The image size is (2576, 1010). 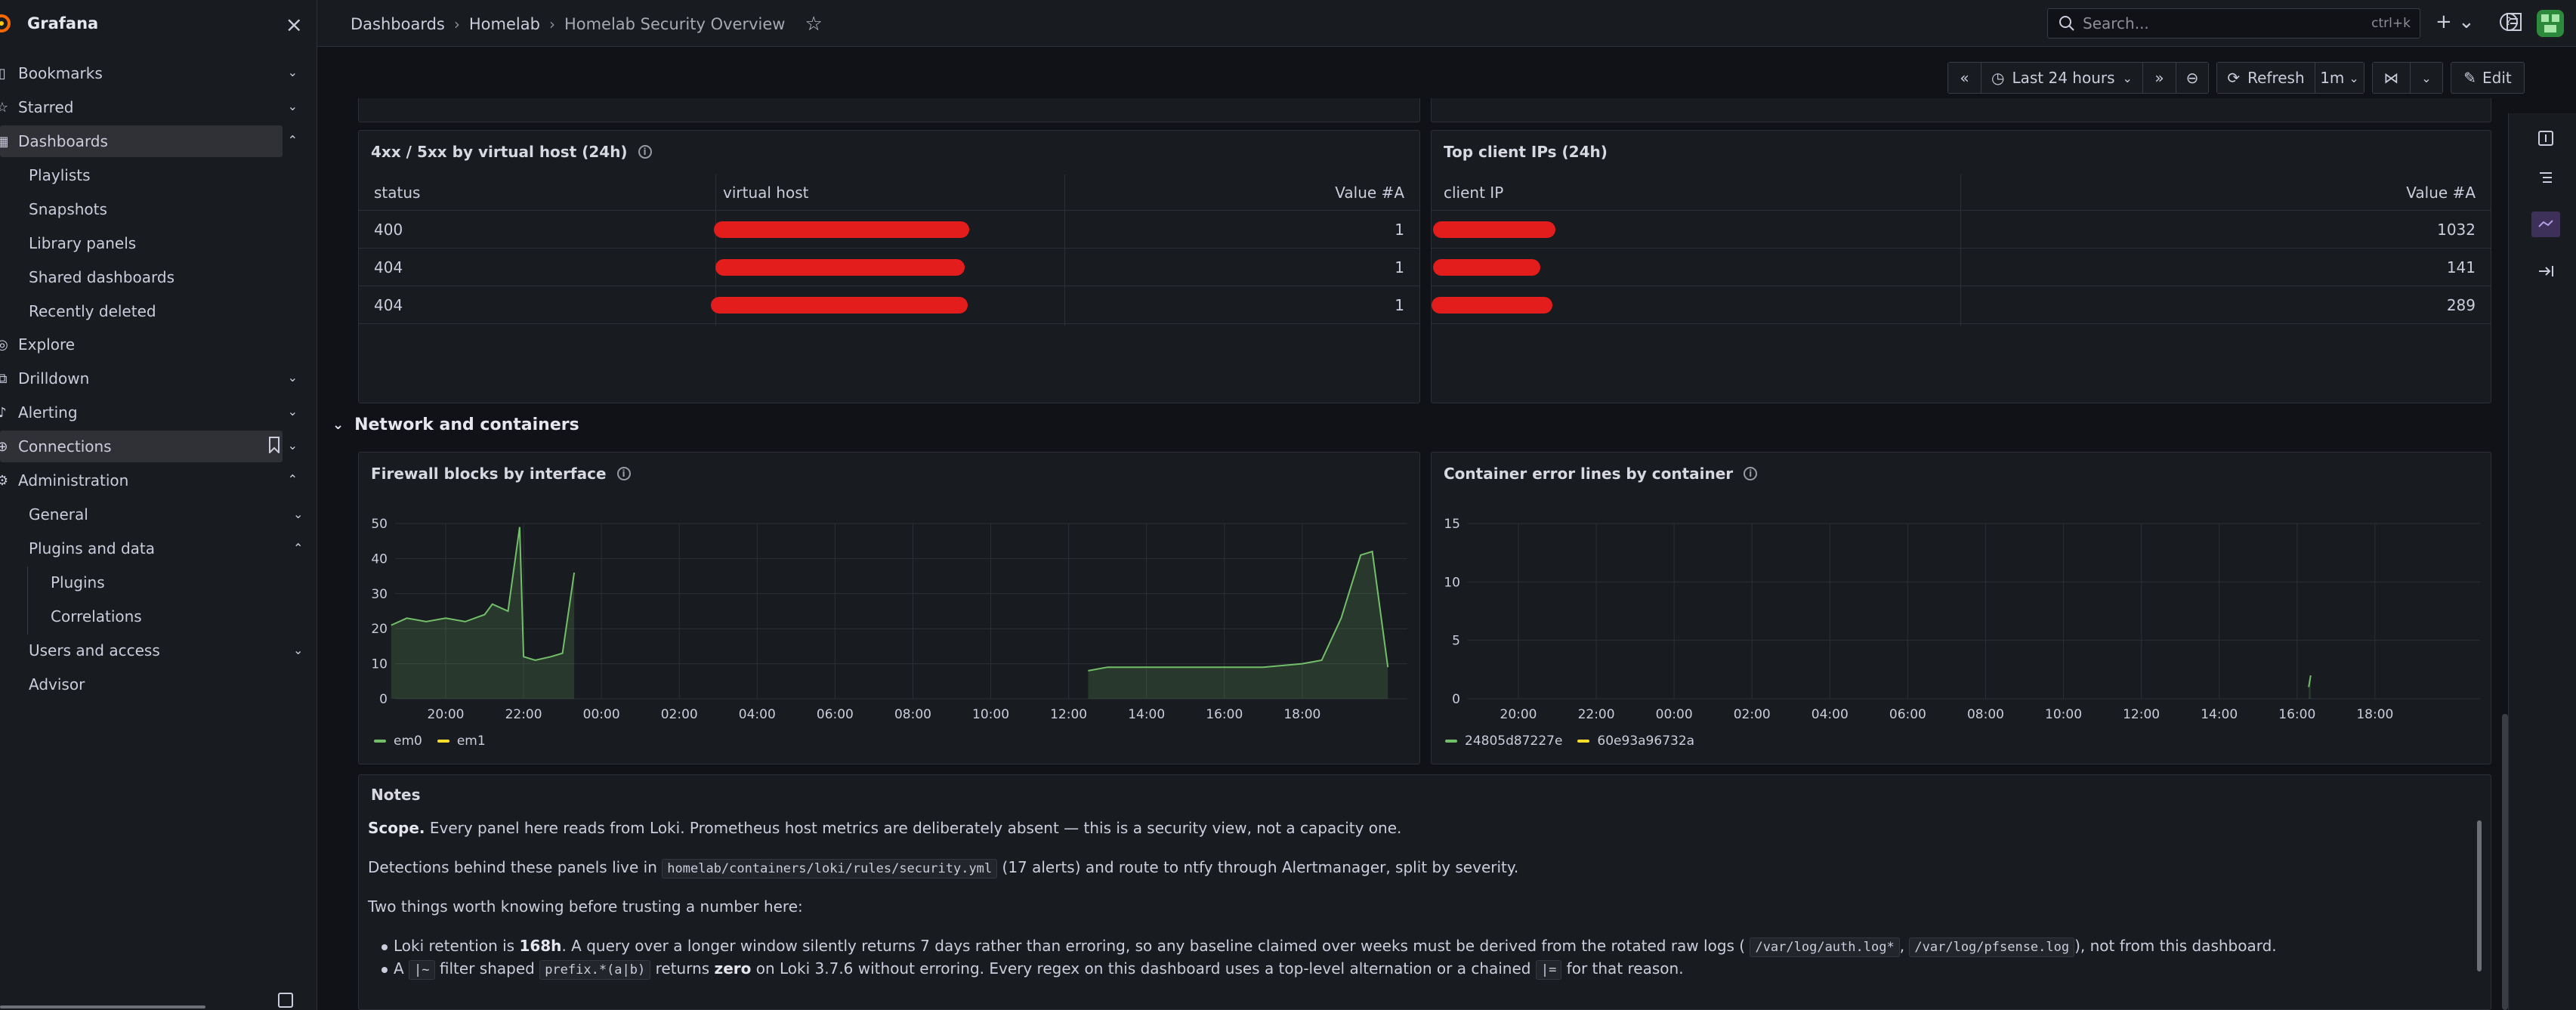 I want to click on bookmark-outline-icon, so click(x=274, y=445).